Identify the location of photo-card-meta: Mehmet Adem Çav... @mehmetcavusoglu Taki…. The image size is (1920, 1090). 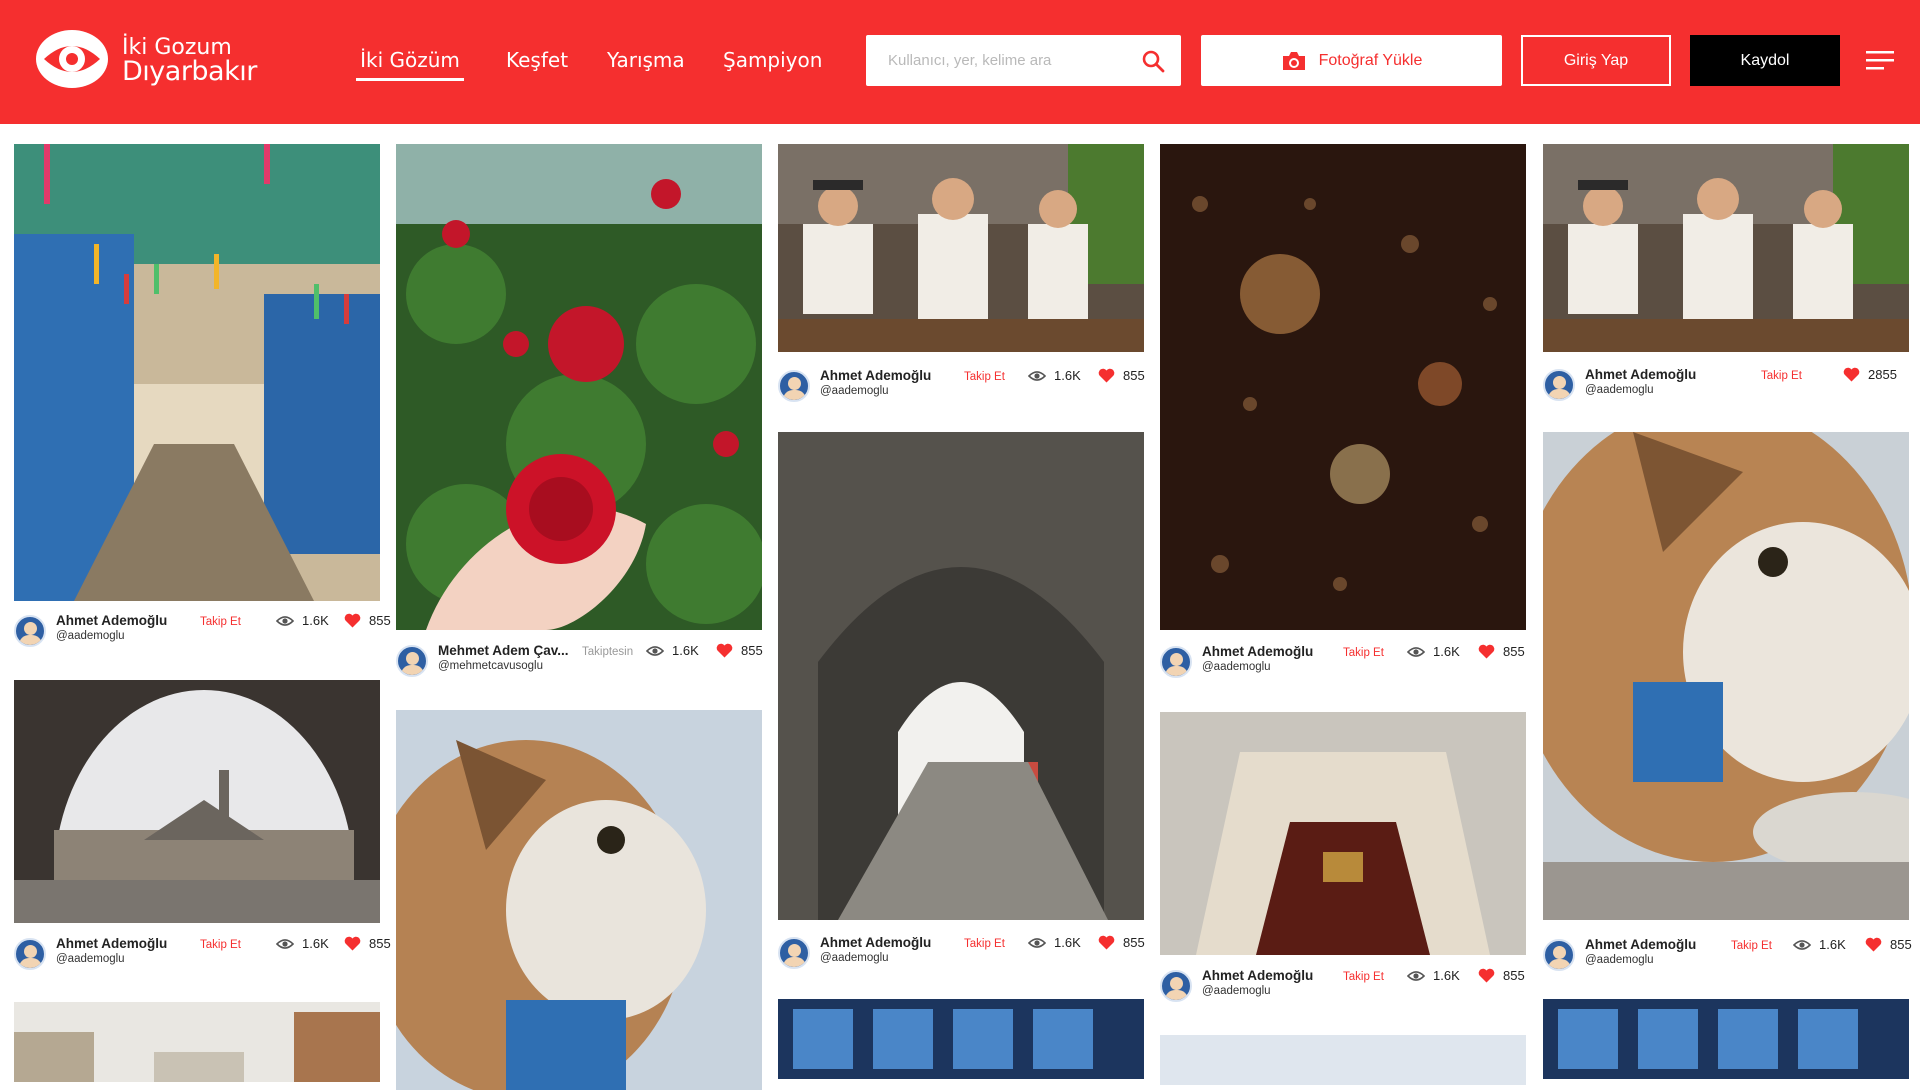
(579, 663).